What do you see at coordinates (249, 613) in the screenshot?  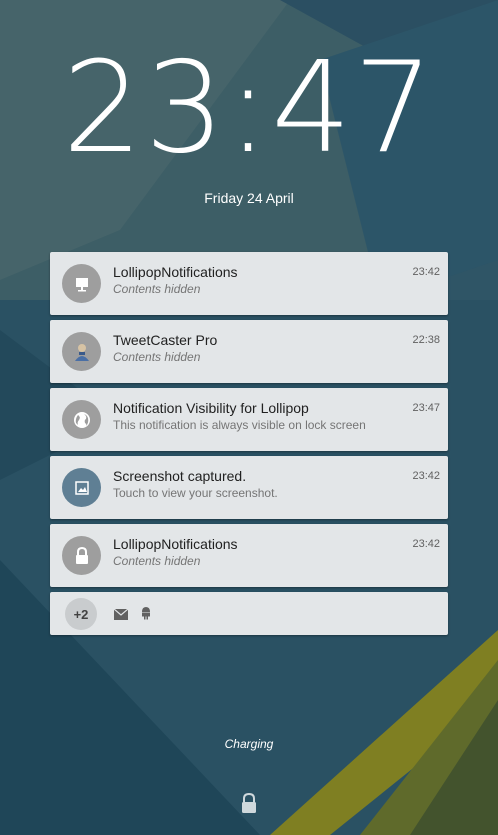 I see `overflow-notifications: +2` at bounding box center [249, 613].